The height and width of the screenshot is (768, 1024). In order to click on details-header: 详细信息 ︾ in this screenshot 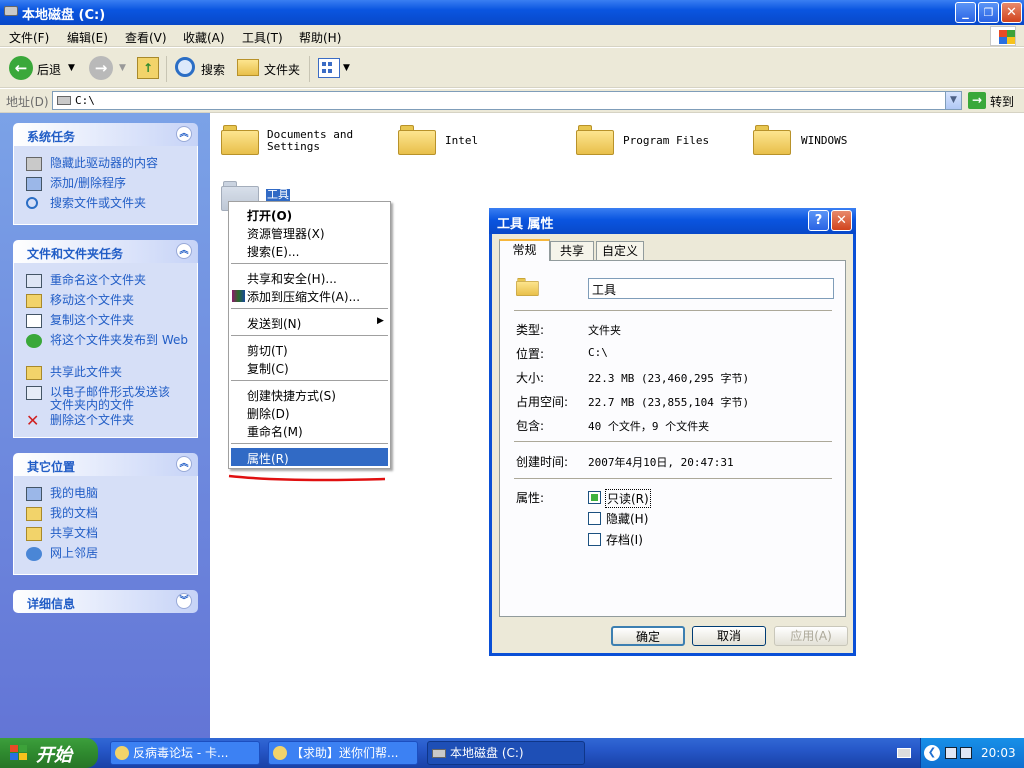, I will do `click(105, 601)`.